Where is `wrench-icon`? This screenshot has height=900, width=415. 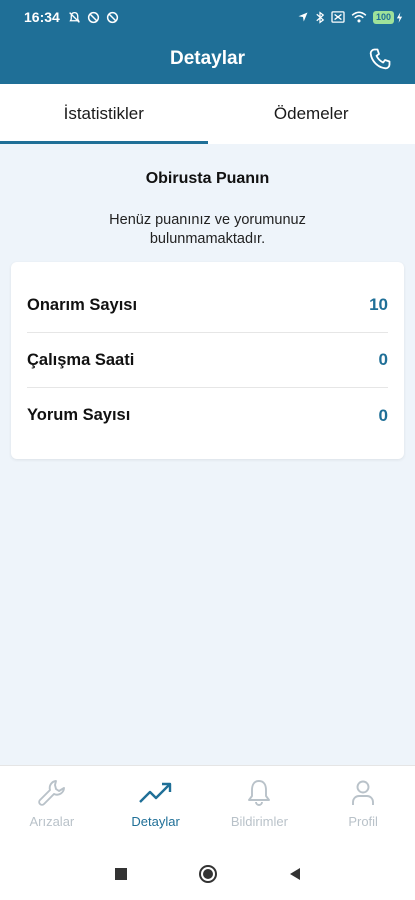 wrench-icon is located at coordinates (51, 793).